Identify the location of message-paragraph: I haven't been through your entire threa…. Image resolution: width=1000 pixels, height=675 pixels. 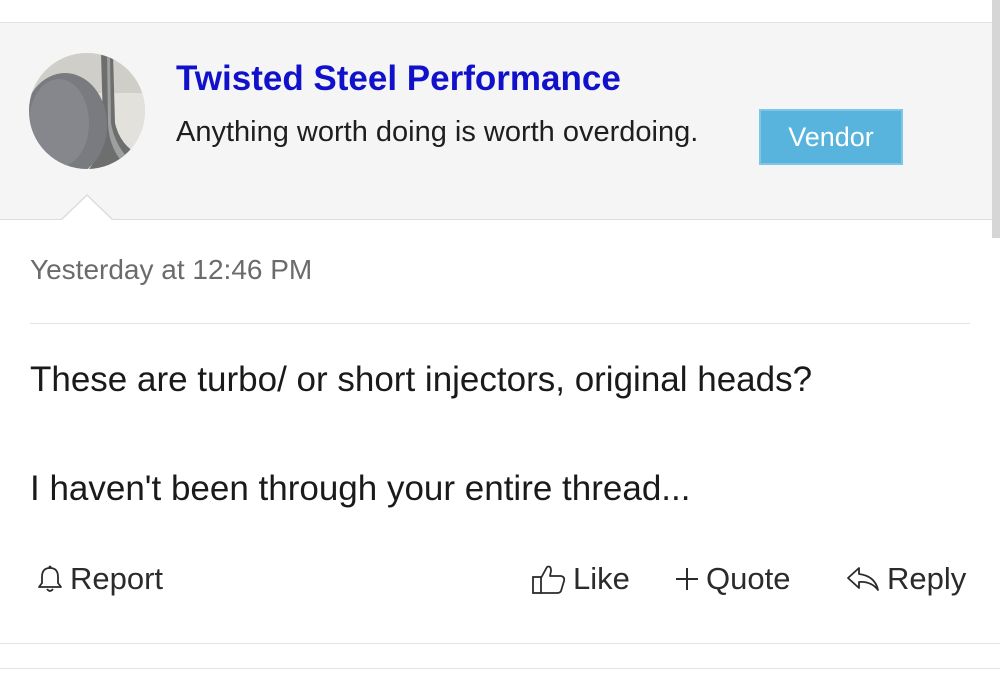
(360, 488).